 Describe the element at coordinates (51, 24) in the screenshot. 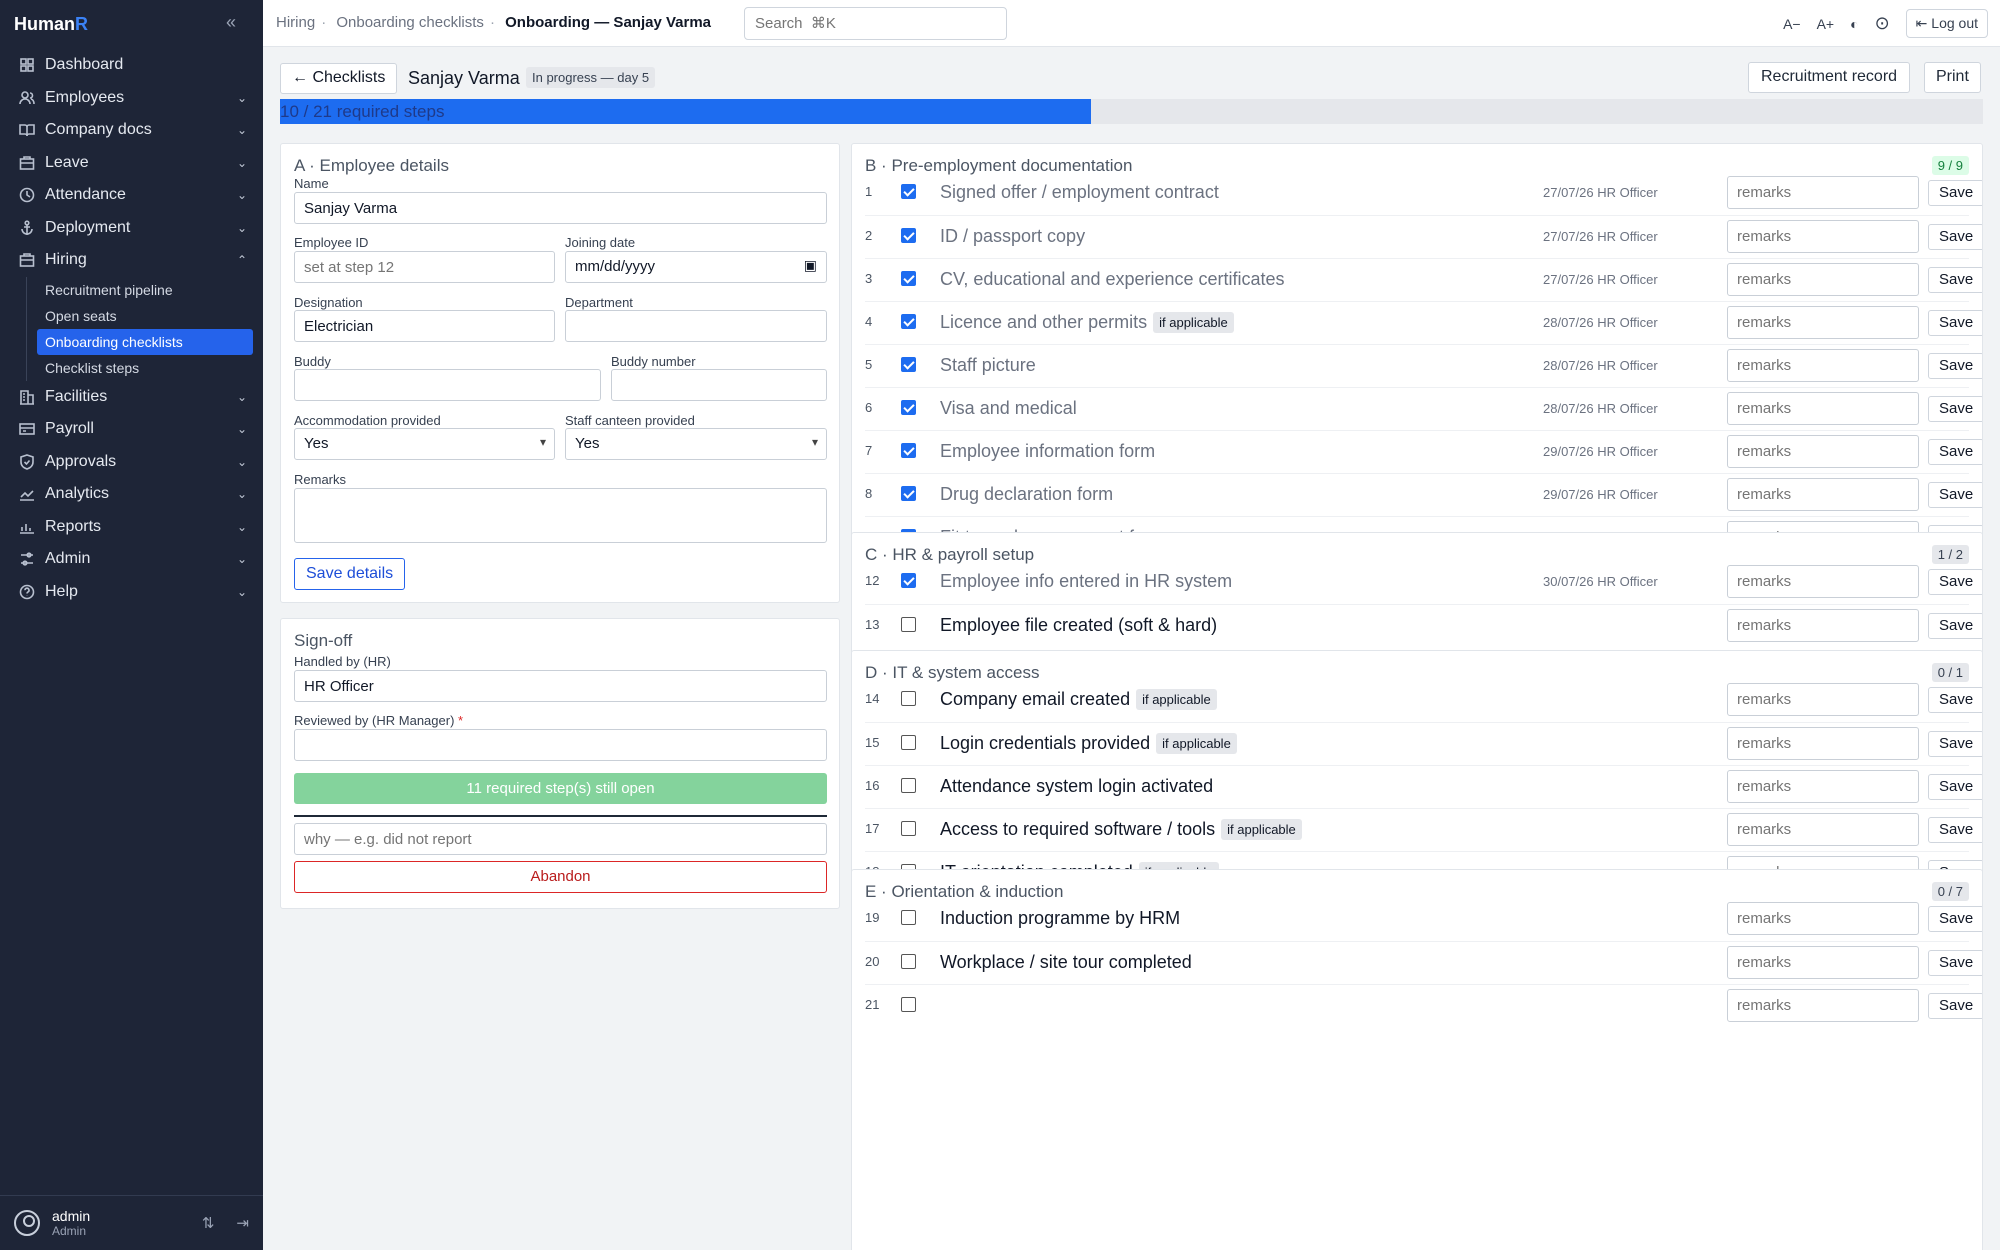

I see `app-logo: HumanR` at that location.